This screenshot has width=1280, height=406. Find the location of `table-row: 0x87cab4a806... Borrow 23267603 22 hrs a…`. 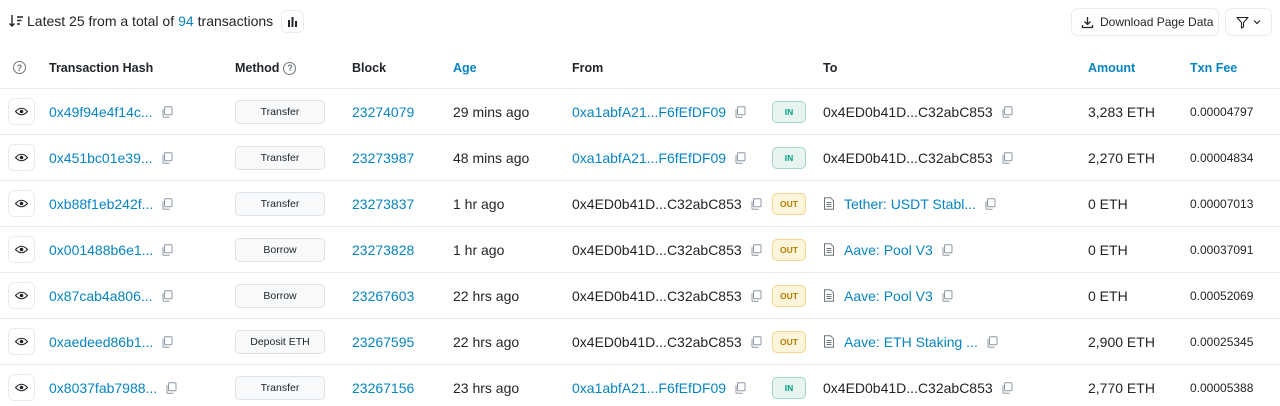

table-row: 0x87cab4a806... Borrow 23267603 22 hrs a… is located at coordinates (640, 296).